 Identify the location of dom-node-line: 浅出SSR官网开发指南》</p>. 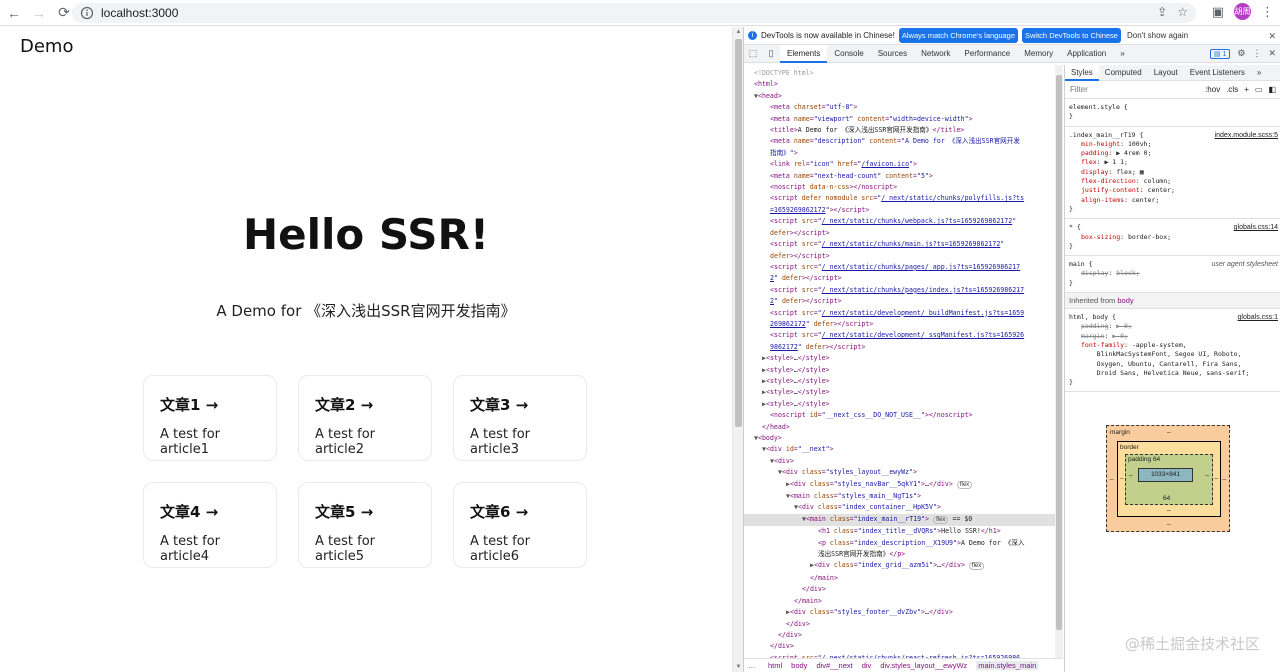
(899, 554).